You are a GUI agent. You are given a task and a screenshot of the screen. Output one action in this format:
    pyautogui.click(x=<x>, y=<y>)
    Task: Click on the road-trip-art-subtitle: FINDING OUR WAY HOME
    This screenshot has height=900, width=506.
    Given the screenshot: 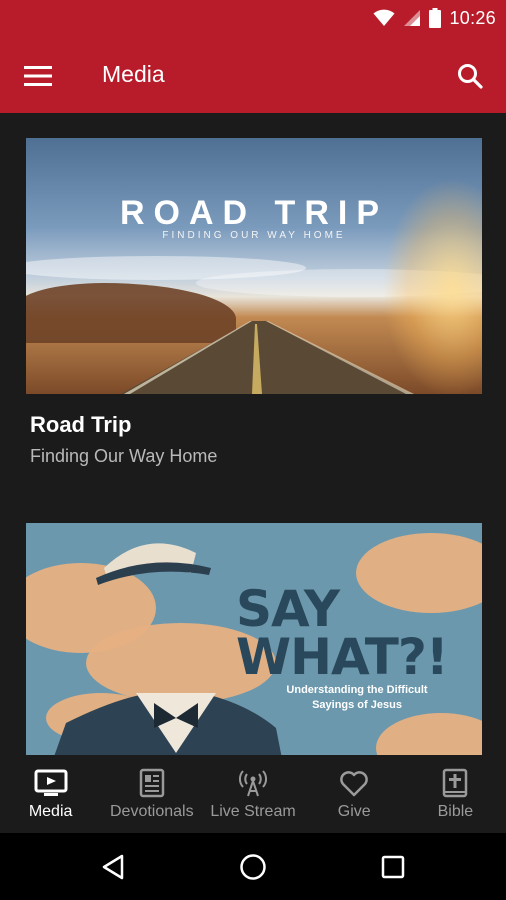 What is the action you would take?
    pyautogui.click(x=254, y=235)
    